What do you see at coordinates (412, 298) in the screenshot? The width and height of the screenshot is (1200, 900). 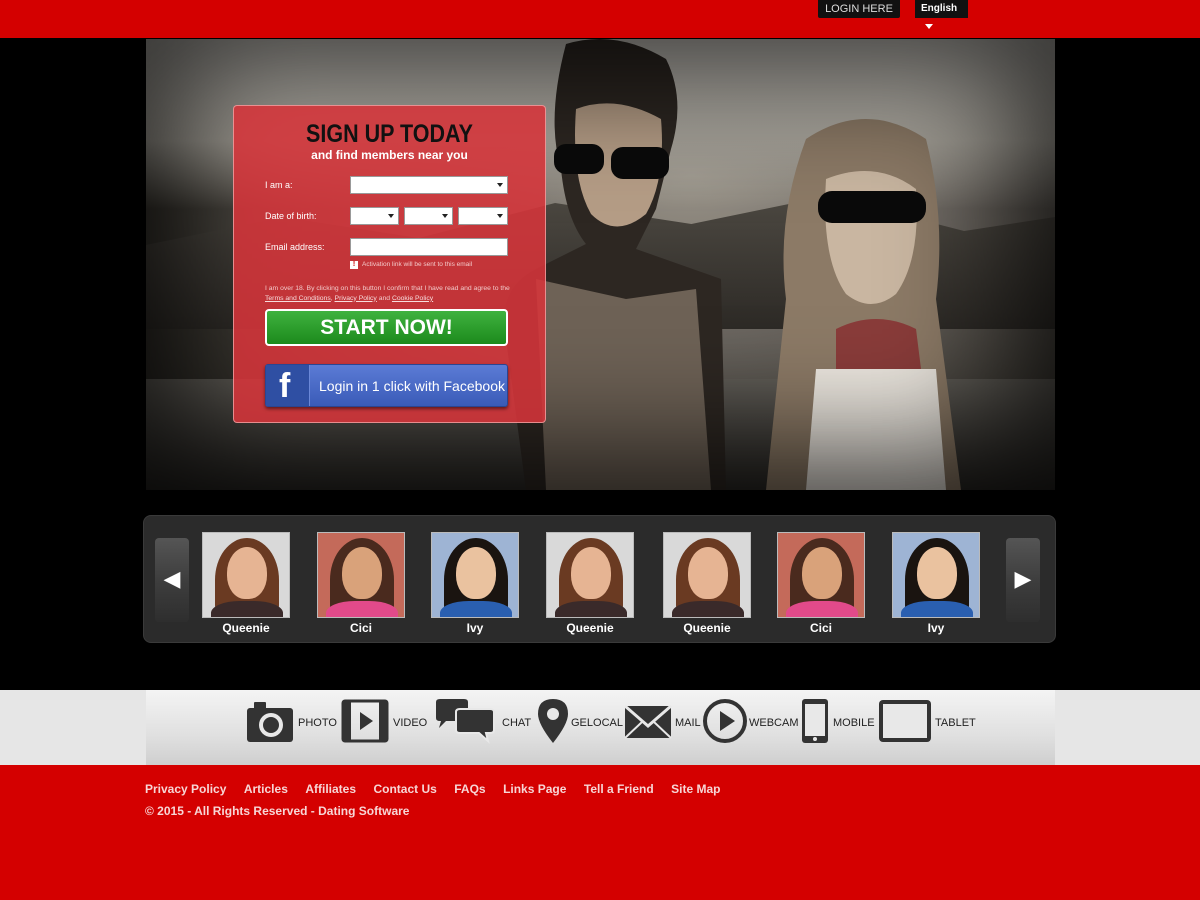 I see `cookie-link: Cookie Policy` at bounding box center [412, 298].